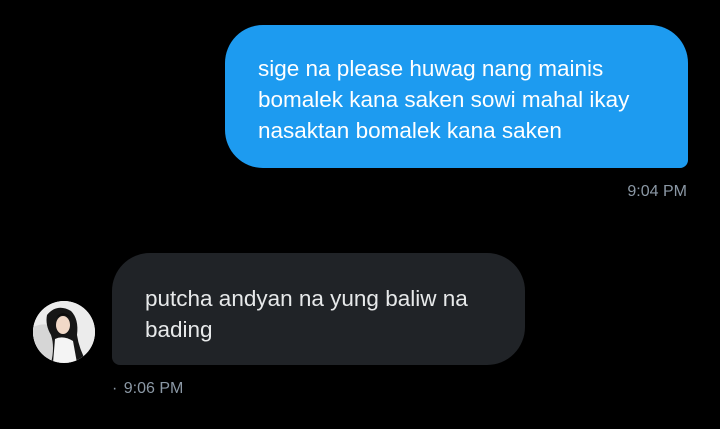 The height and width of the screenshot is (429, 720). What do you see at coordinates (115, 388) in the screenshot?
I see `received-status-mark: ·` at bounding box center [115, 388].